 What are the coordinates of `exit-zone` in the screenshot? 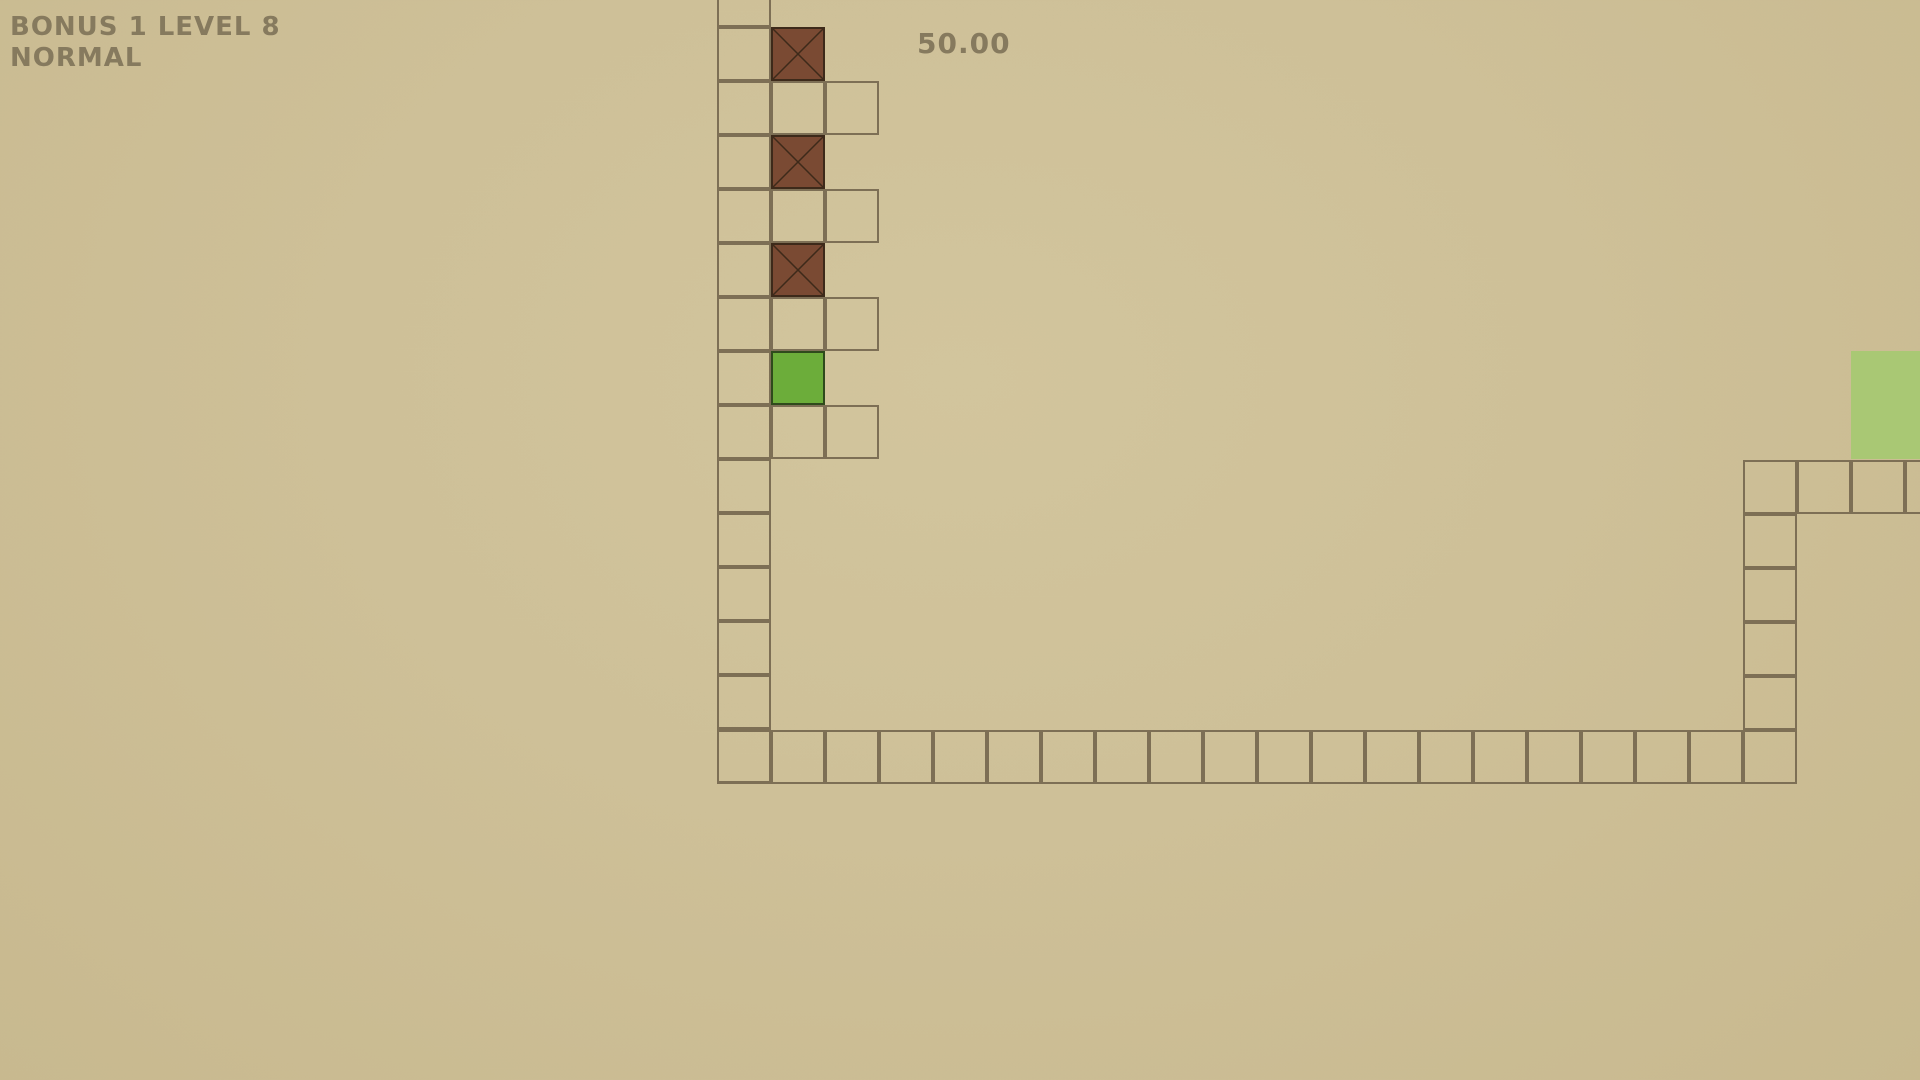 It's located at (1885, 405).